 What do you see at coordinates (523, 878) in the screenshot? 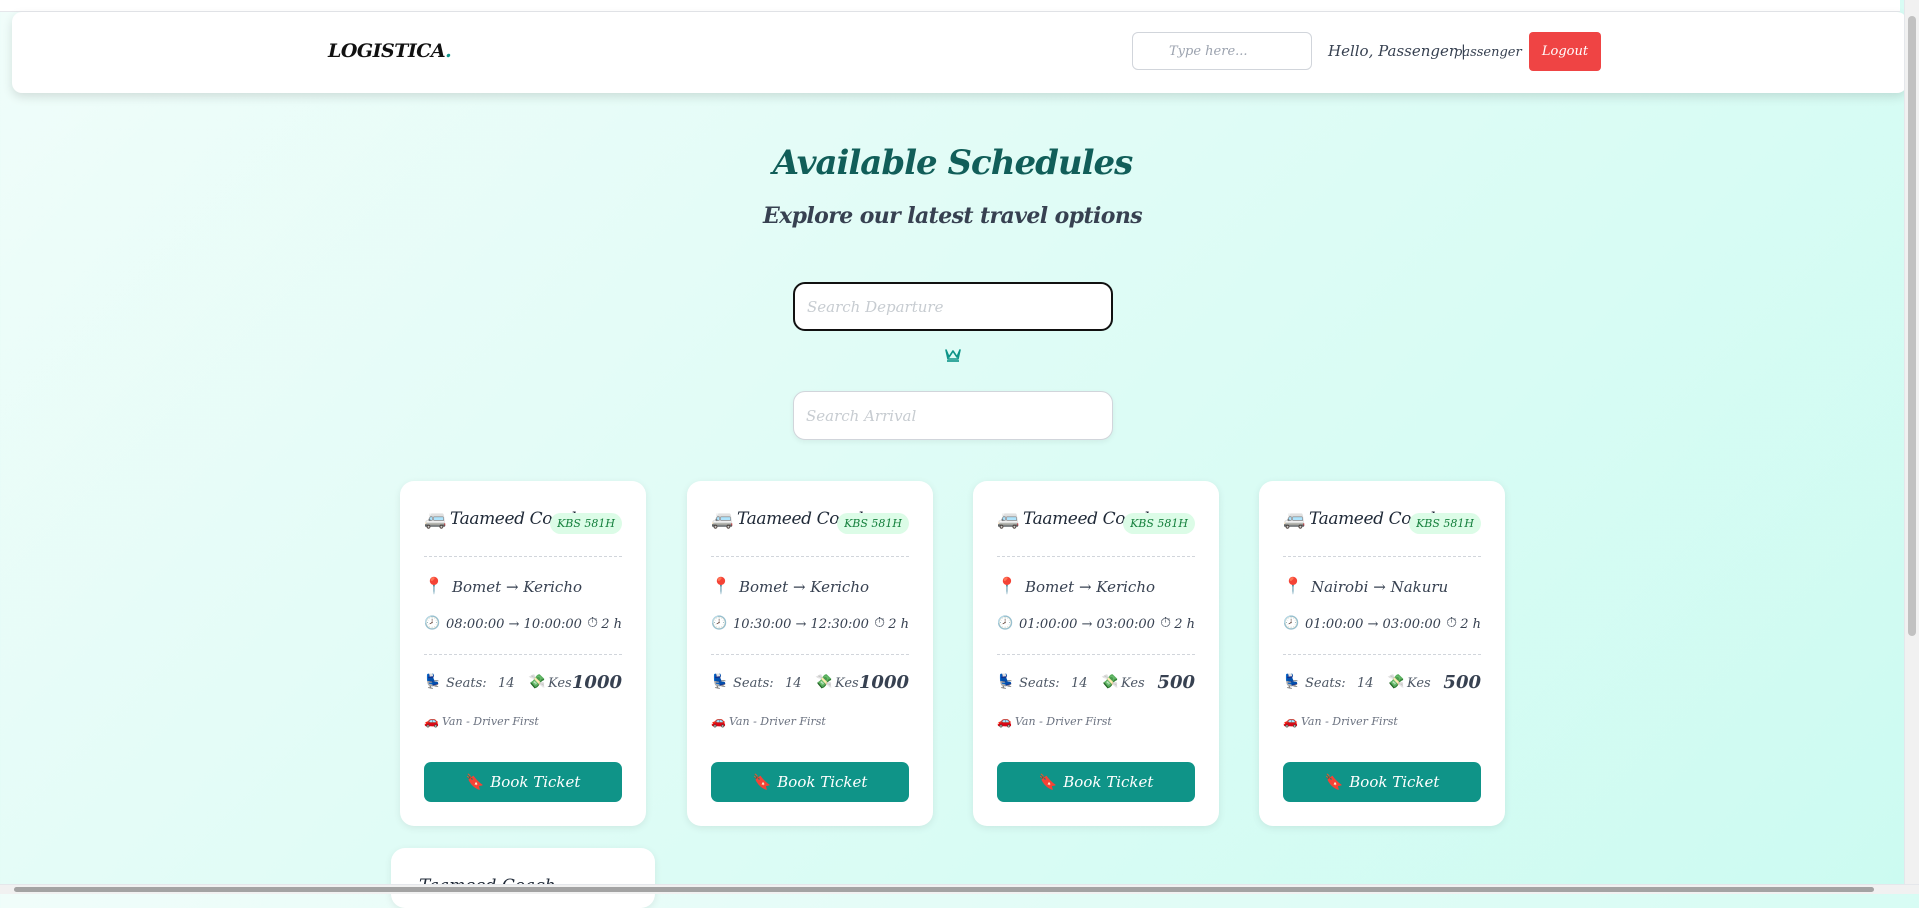
I see `schedule-card-partial: Taameed Coach` at bounding box center [523, 878].